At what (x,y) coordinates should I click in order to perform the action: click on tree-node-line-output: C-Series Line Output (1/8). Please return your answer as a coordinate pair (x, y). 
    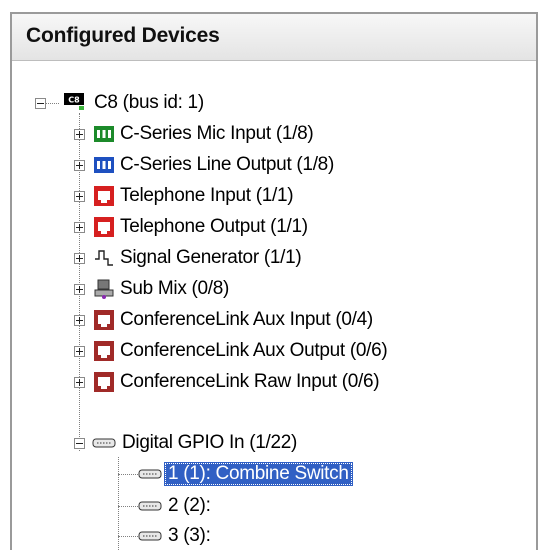
    Looking at the image, I should click on (227, 165).